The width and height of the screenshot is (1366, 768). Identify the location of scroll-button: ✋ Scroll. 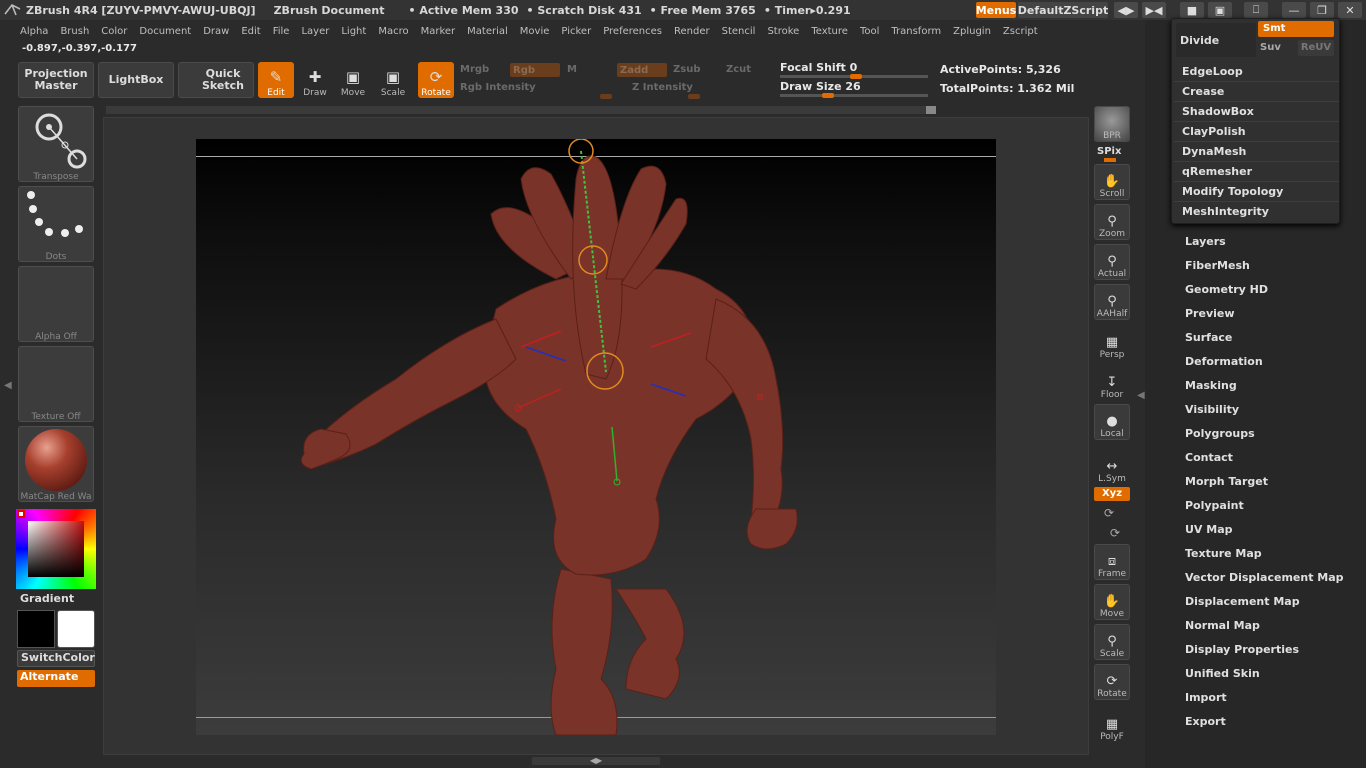
(1112, 182).